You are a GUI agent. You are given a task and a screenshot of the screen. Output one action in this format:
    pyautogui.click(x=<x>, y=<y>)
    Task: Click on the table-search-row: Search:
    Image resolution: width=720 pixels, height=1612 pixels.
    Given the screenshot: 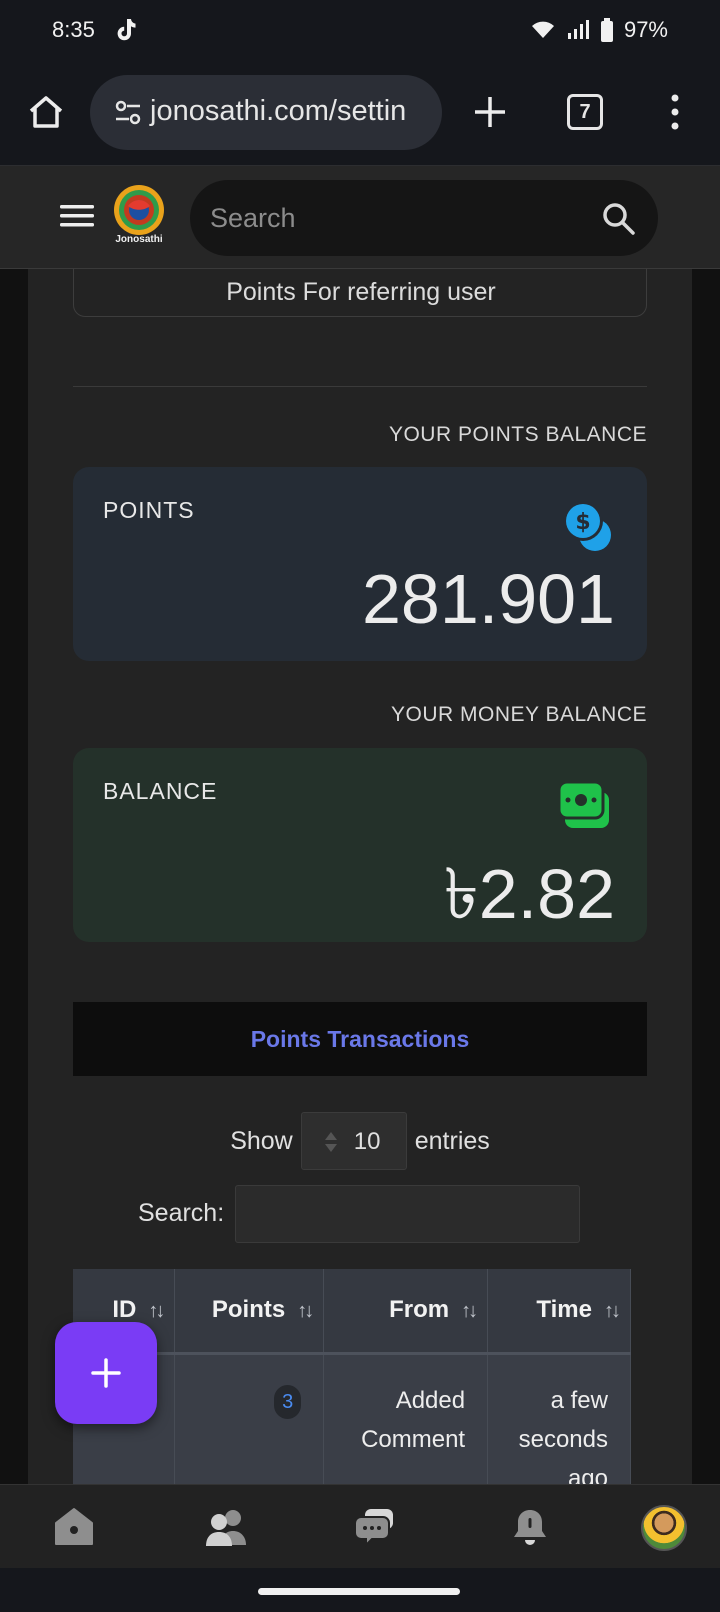 What is the action you would take?
    pyautogui.click(x=360, y=1214)
    